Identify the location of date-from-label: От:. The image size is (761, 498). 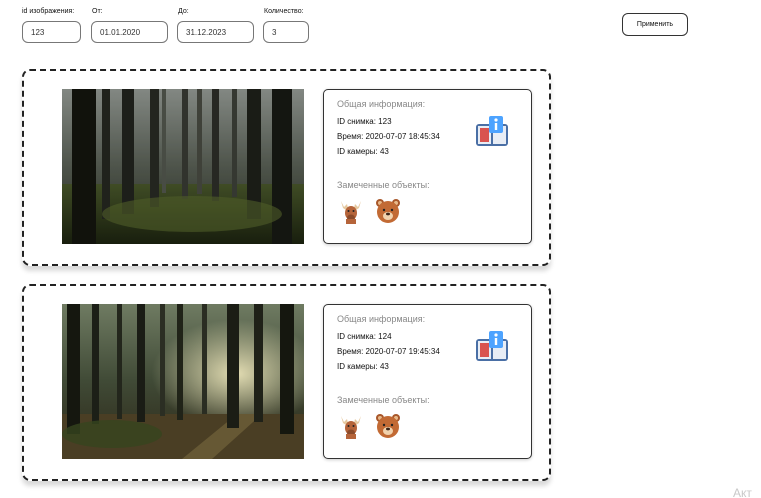
(97, 11).